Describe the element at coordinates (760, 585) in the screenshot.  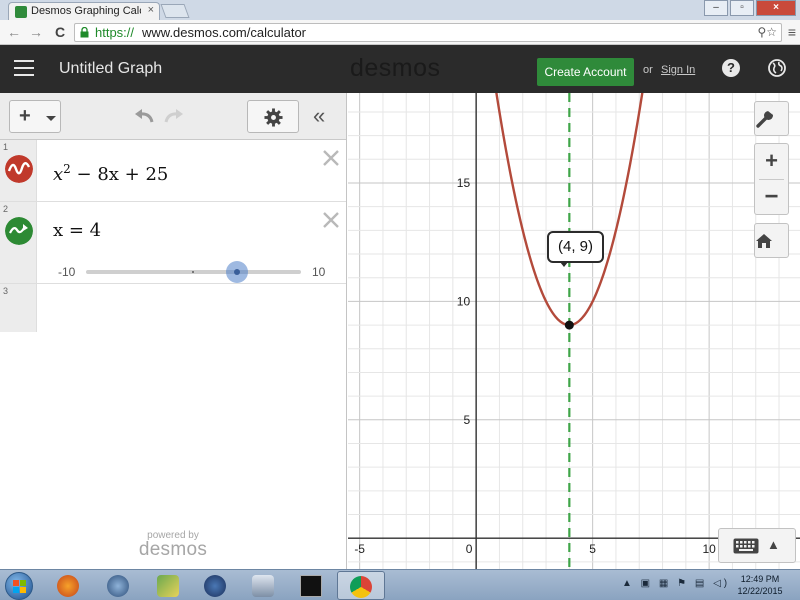
I see `taskbar-clock: 12:49 PM 12/22/2015` at that location.